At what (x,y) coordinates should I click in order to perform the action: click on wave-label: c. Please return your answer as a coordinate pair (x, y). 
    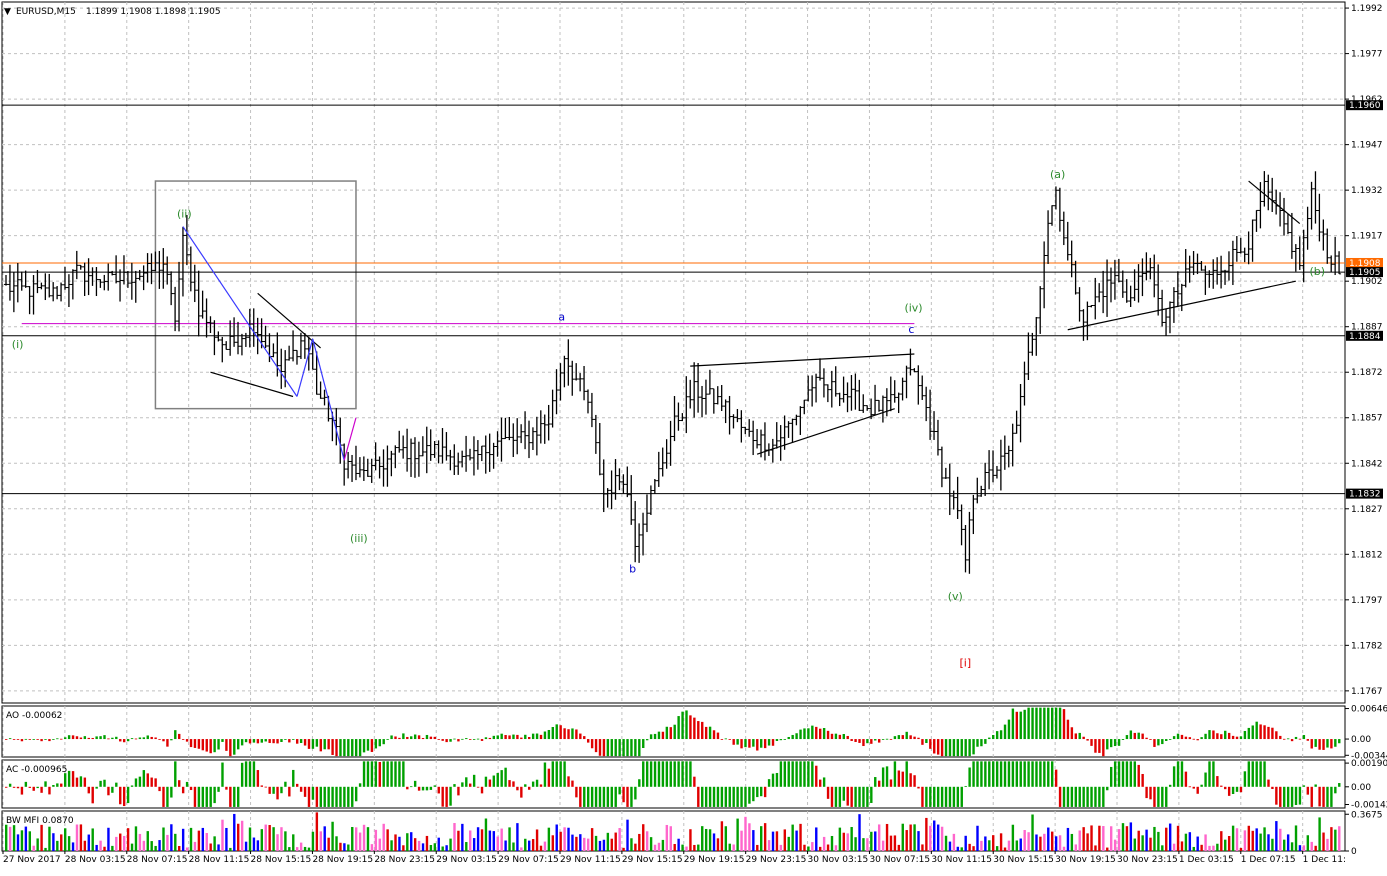
    Looking at the image, I should click on (911, 329).